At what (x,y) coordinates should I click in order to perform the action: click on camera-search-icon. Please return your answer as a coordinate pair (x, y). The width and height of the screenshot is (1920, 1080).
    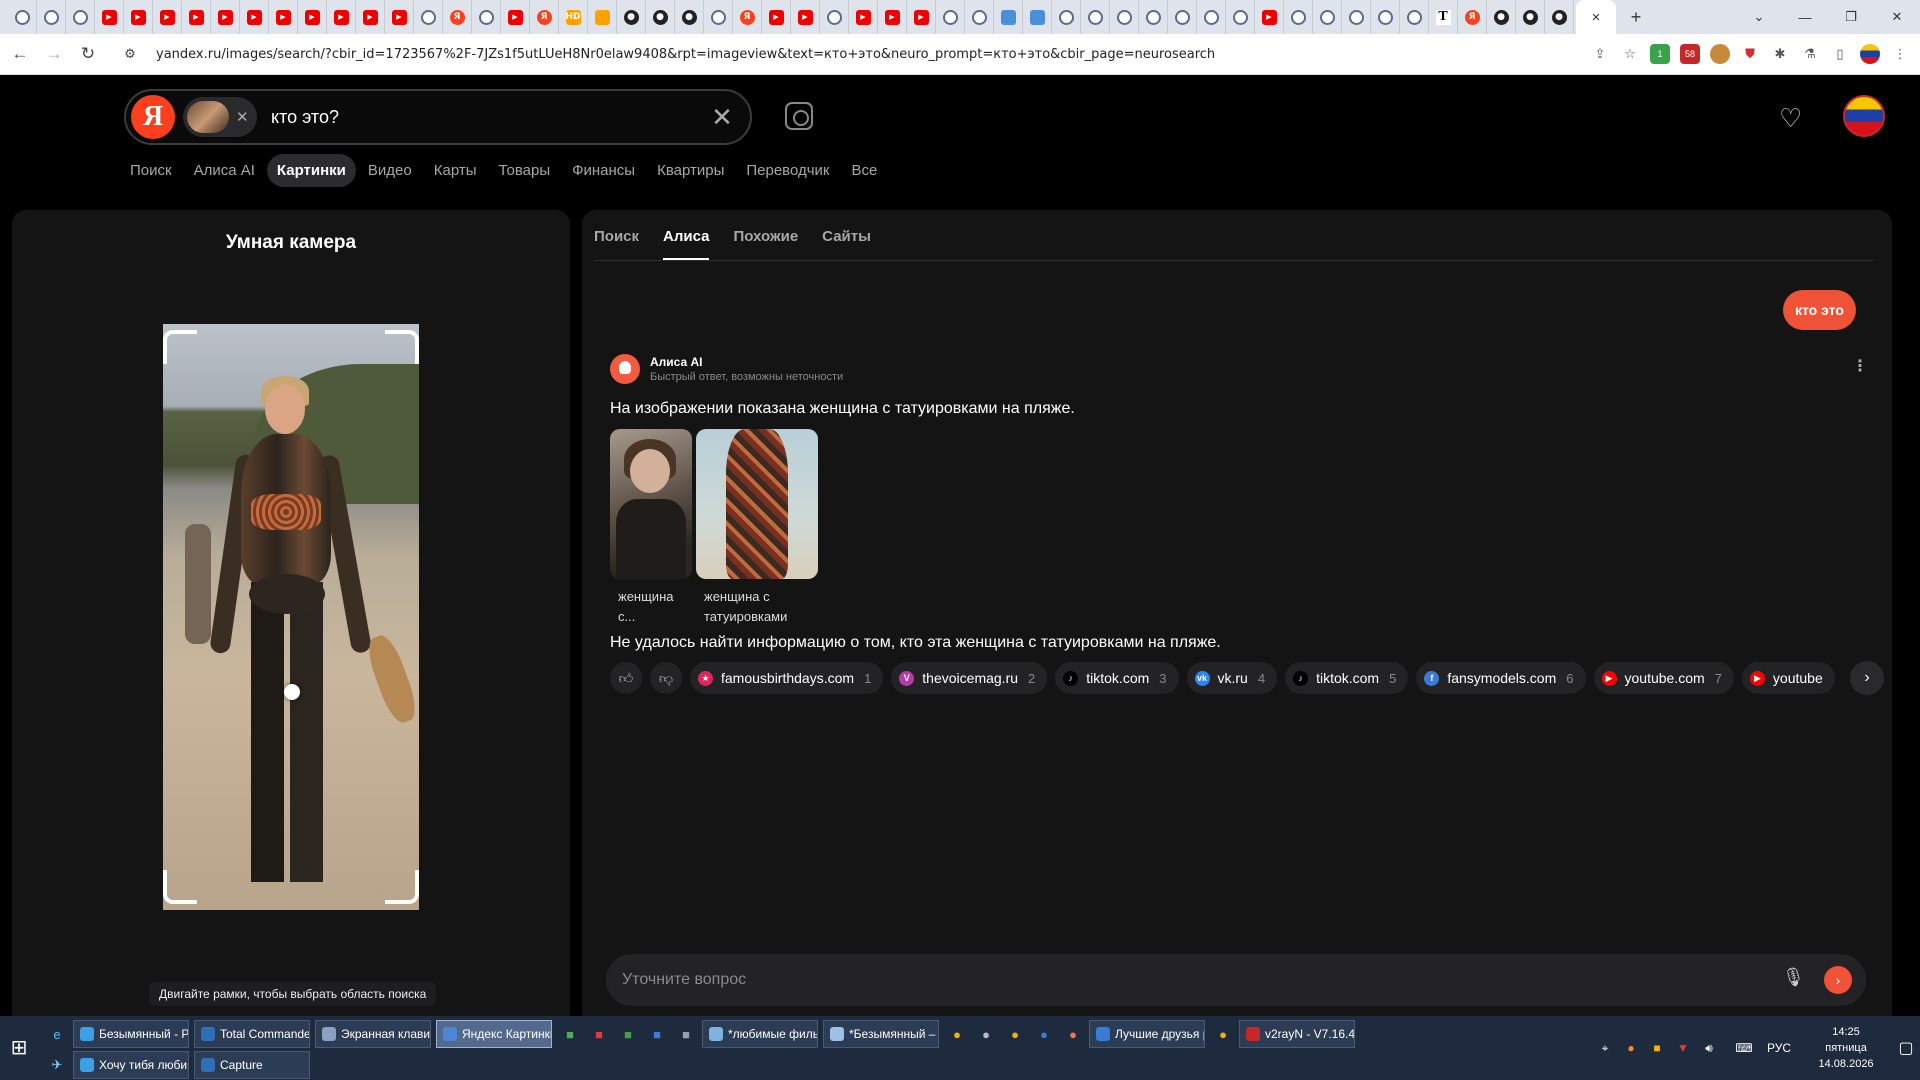
    Looking at the image, I should click on (799, 116).